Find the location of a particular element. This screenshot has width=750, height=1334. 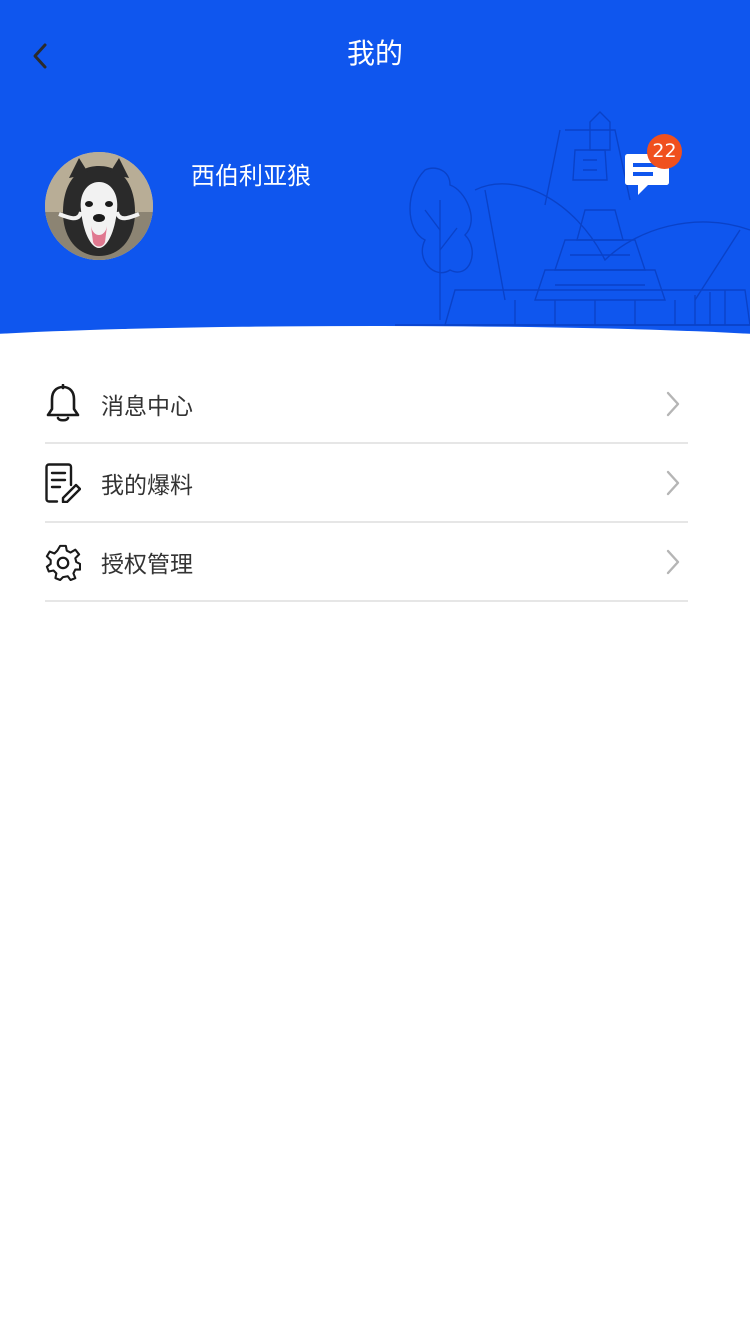

menu-item-authorization: 授权管理 is located at coordinates (366, 562).